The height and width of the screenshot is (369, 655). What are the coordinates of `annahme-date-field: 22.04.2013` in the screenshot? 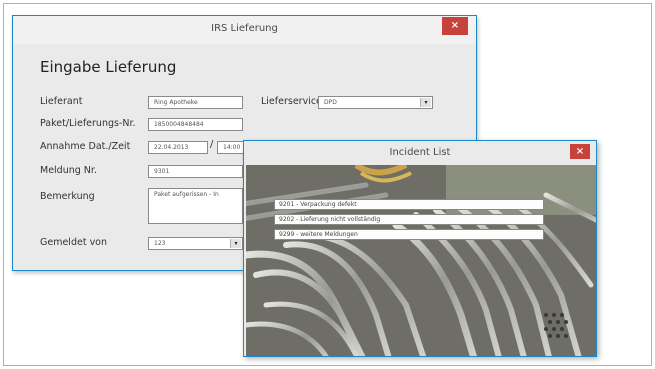 It's located at (178, 147).